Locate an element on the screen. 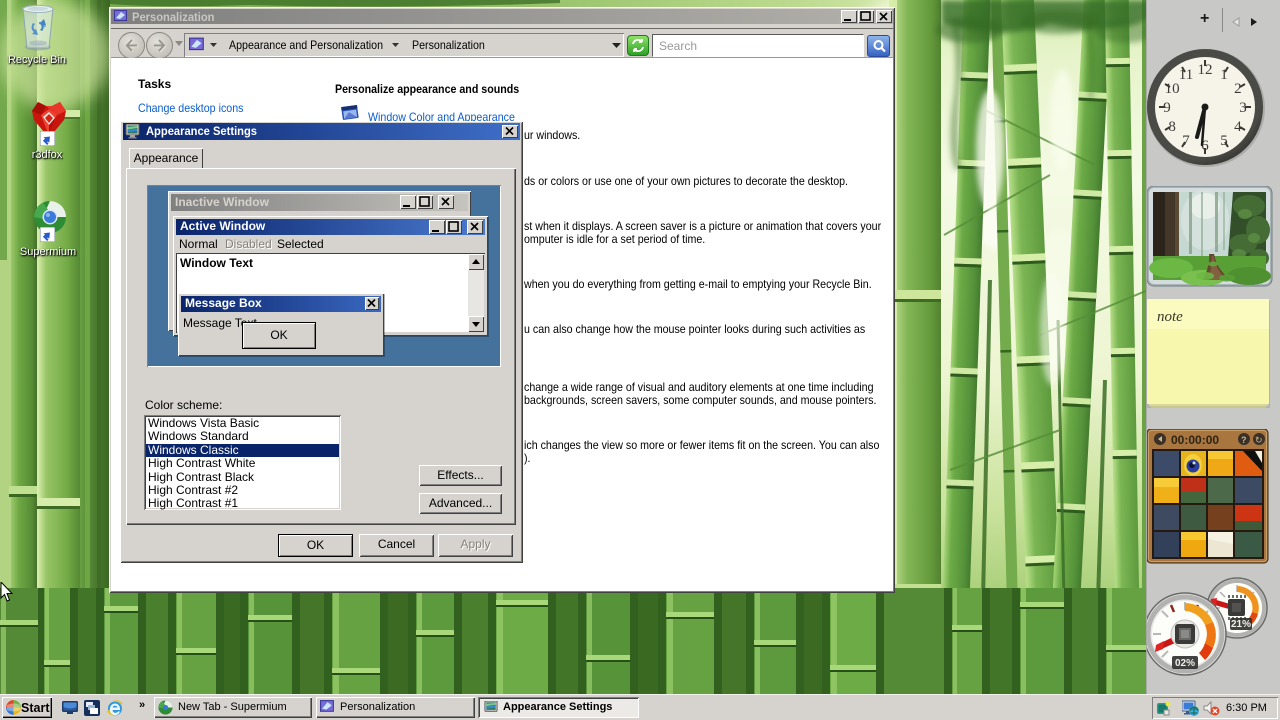 The width and height of the screenshot is (1280, 720). svg-text: 02% is located at coordinates (1185, 663).